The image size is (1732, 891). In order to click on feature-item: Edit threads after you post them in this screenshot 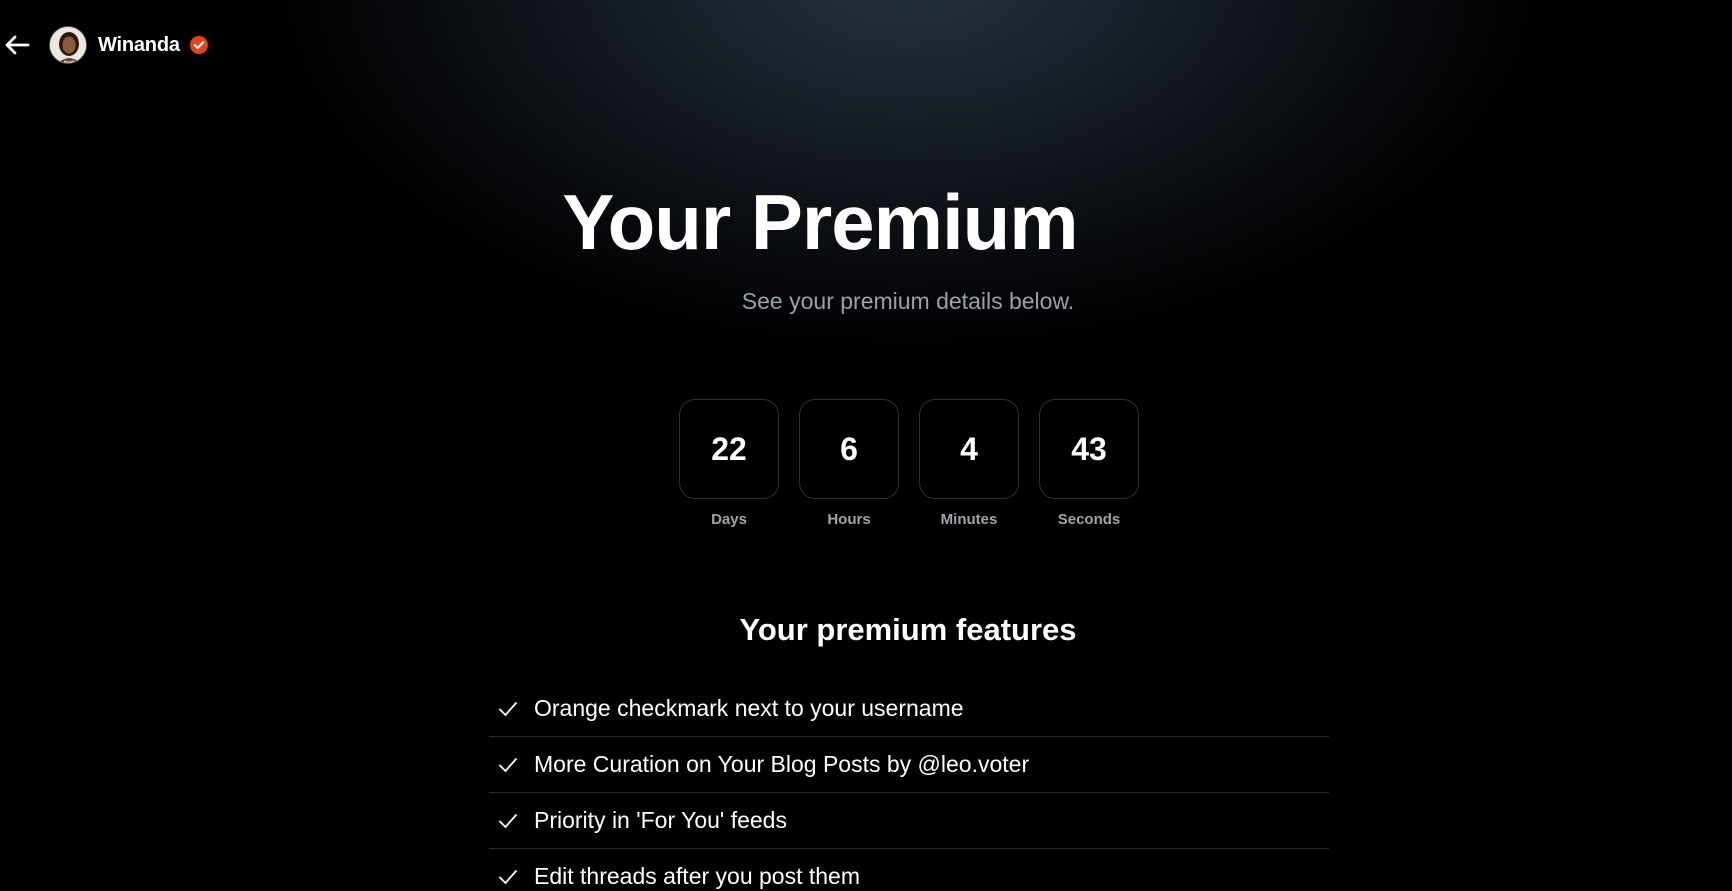, I will do `click(909, 870)`.